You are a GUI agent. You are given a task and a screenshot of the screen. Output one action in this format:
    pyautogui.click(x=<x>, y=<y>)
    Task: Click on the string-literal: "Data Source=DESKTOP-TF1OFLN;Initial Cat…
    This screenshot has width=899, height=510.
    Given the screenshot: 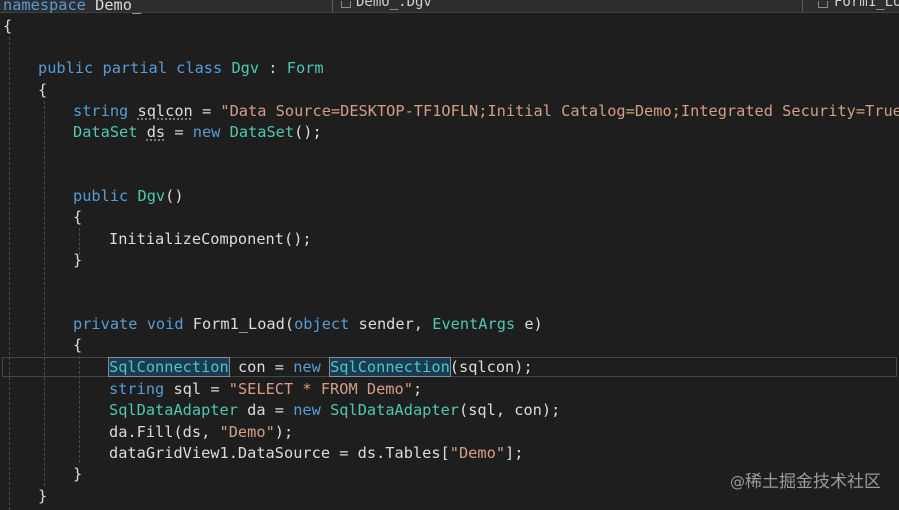 What is the action you would take?
    pyautogui.click(x=559, y=111)
    